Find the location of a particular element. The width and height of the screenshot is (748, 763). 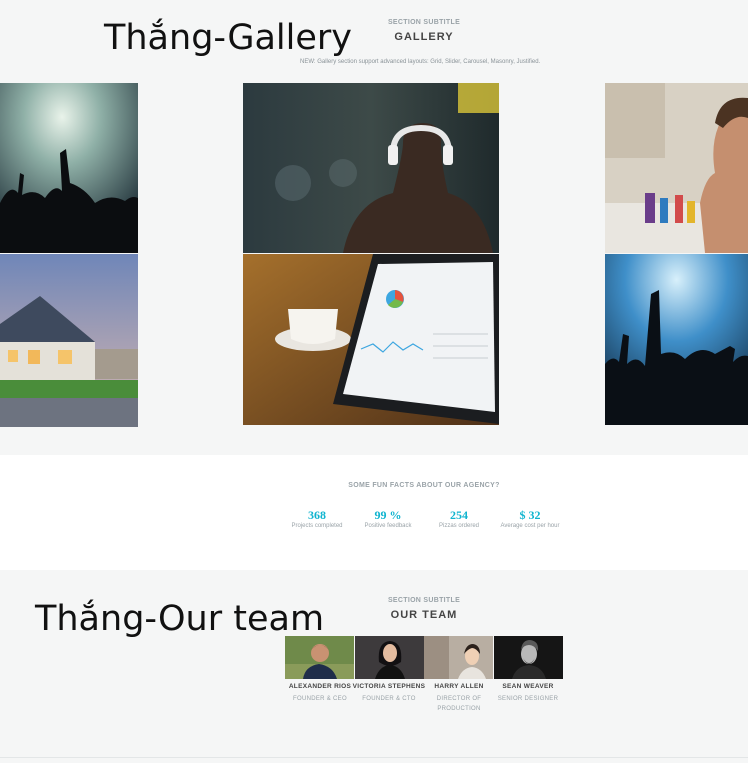

team-member-role-sean: SENIOR DESIGNER is located at coordinates (528, 699).